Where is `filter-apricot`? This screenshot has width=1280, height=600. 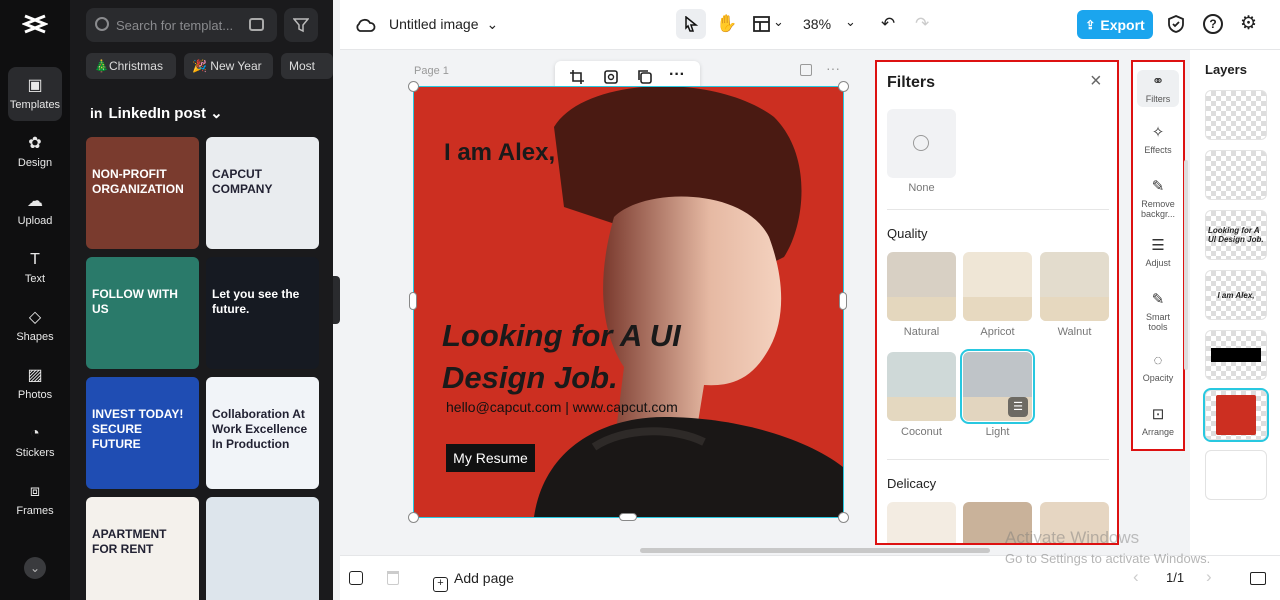 filter-apricot is located at coordinates (997, 286).